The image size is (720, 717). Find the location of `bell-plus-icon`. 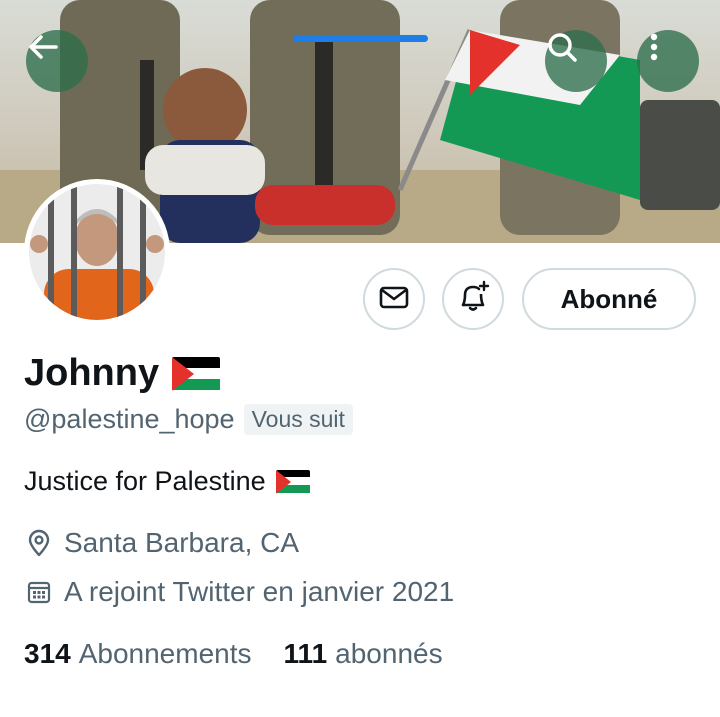

bell-plus-icon is located at coordinates (473, 299).